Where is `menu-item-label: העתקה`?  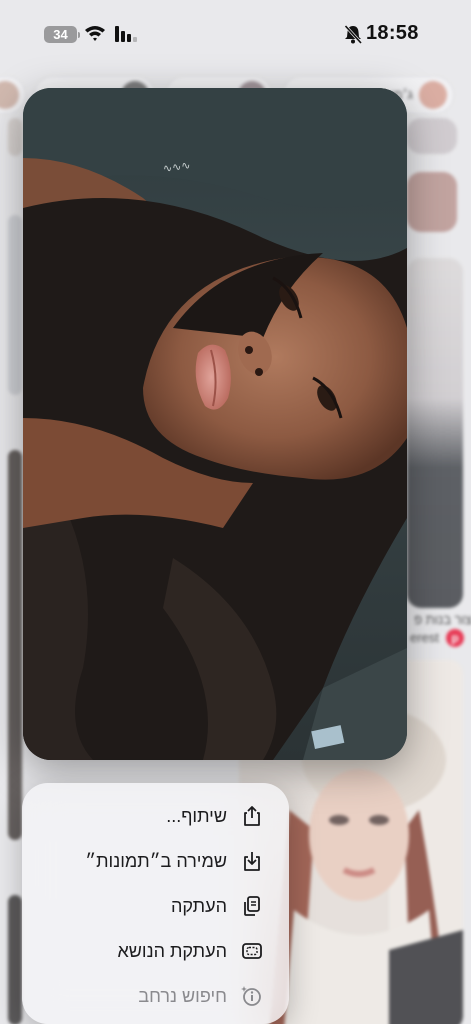
menu-item-label: העתקה is located at coordinates (199, 905).